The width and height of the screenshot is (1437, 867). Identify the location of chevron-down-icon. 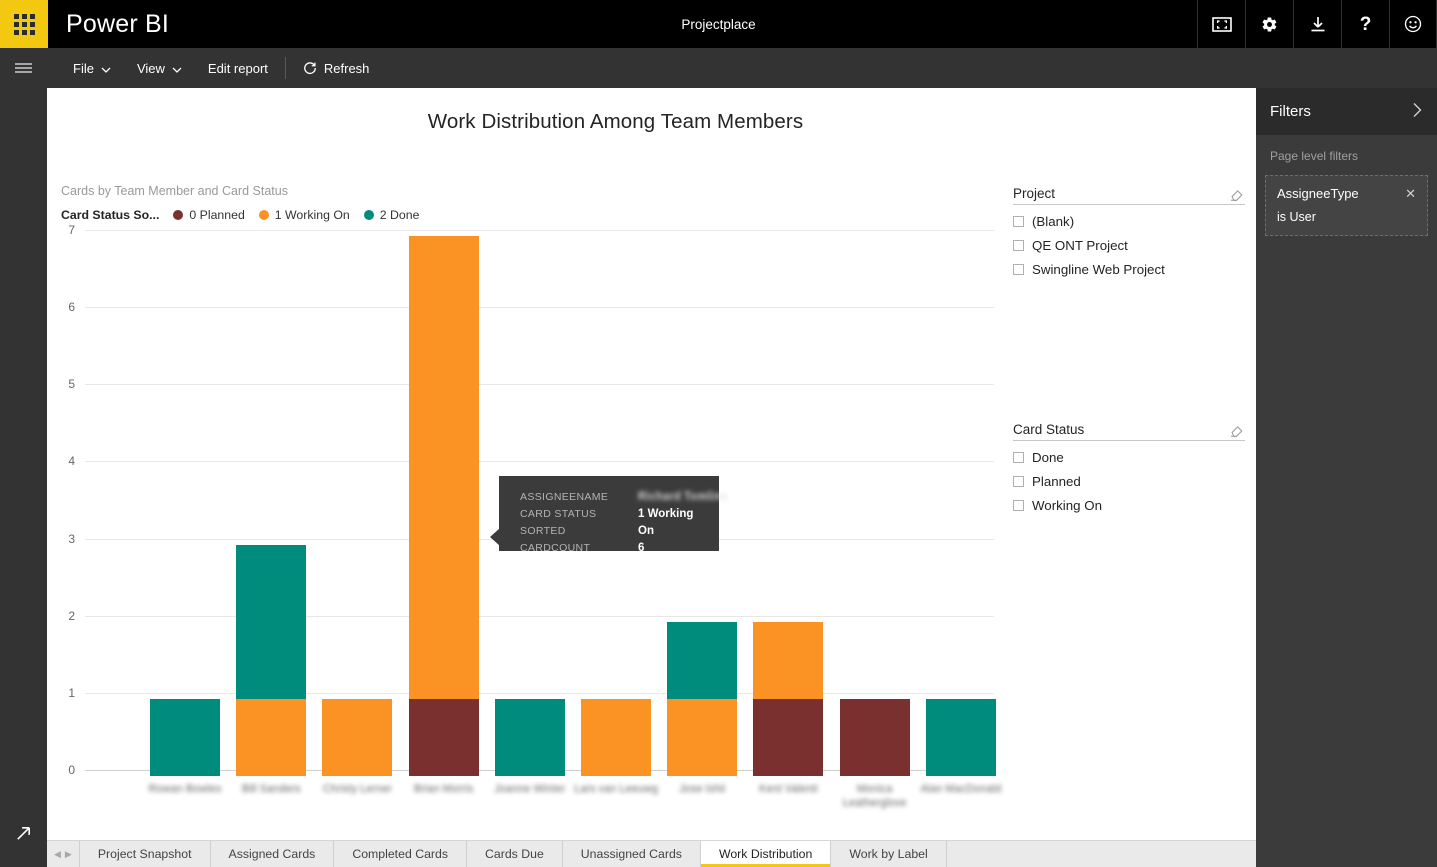
(177, 68).